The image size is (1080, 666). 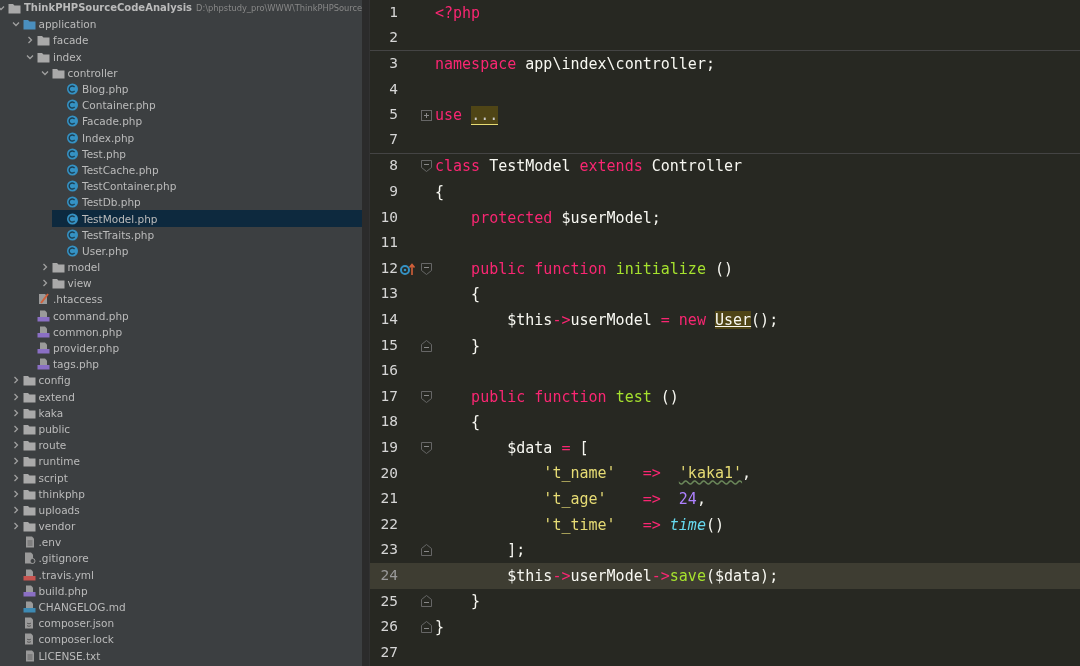 I want to click on file-item: TestDb.php, so click(x=207, y=202).